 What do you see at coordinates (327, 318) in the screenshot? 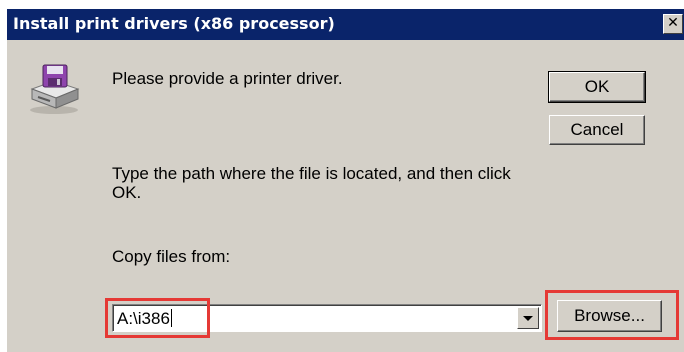
I see `copy-files-combobox: A:\i386` at bounding box center [327, 318].